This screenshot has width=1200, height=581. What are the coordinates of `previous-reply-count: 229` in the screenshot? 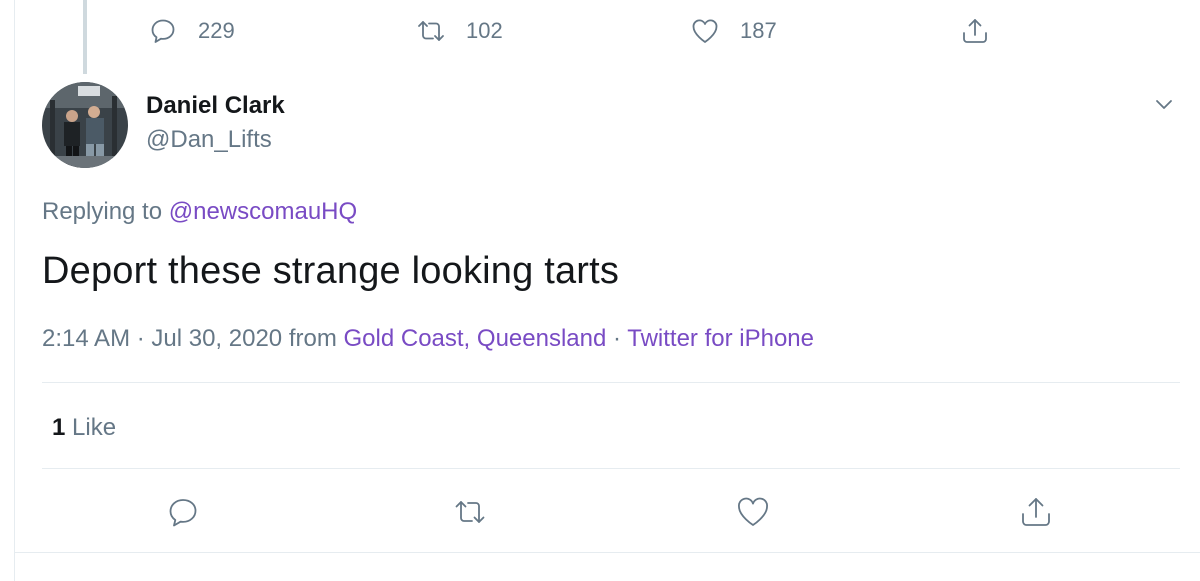 It's located at (216, 30).